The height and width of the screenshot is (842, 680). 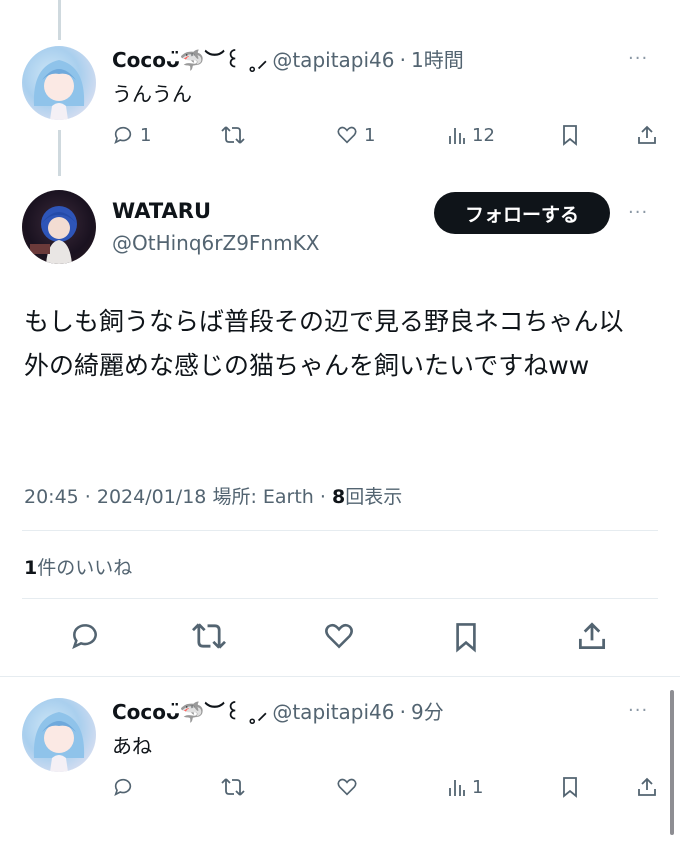 What do you see at coordinates (672, 762) in the screenshot?
I see `scrollbar` at bounding box center [672, 762].